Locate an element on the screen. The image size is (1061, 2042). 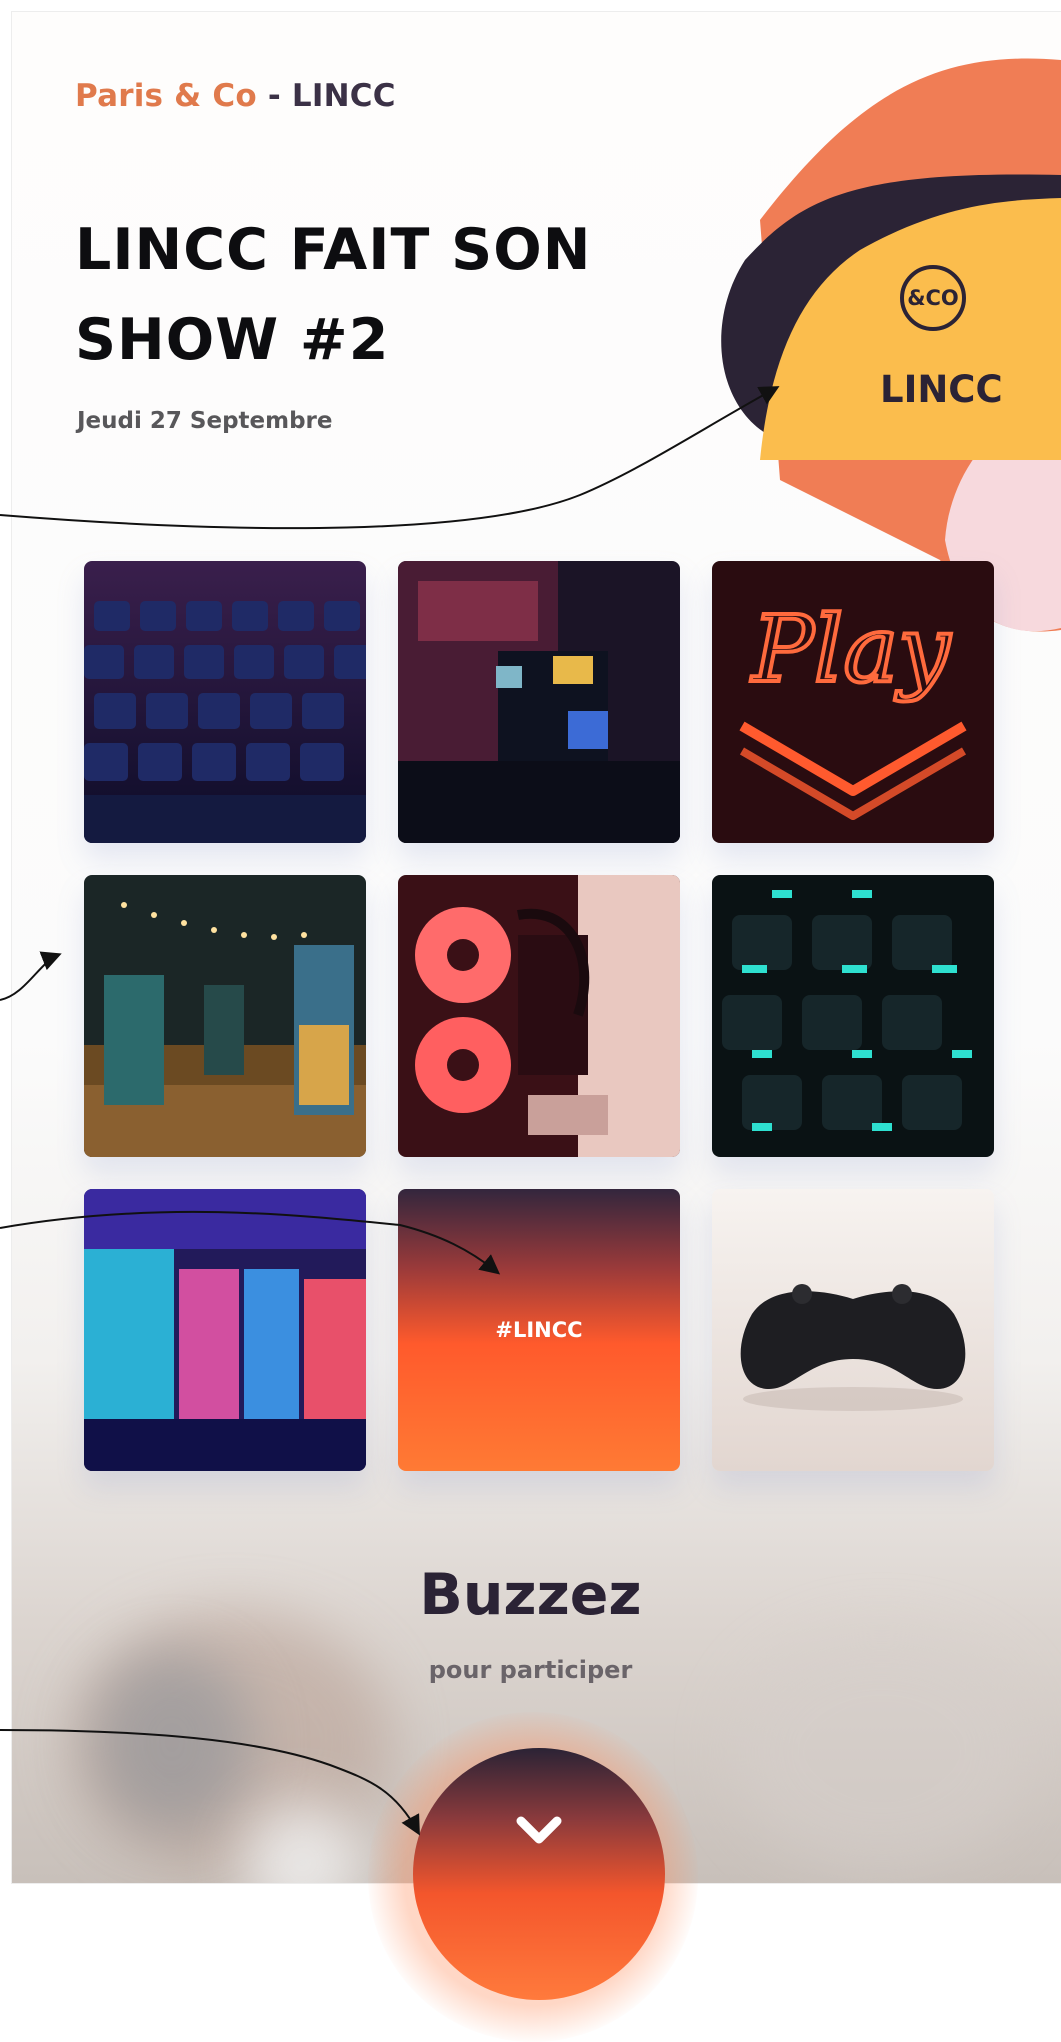
brand-sub: LINCC is located at coordinates (343, 96).